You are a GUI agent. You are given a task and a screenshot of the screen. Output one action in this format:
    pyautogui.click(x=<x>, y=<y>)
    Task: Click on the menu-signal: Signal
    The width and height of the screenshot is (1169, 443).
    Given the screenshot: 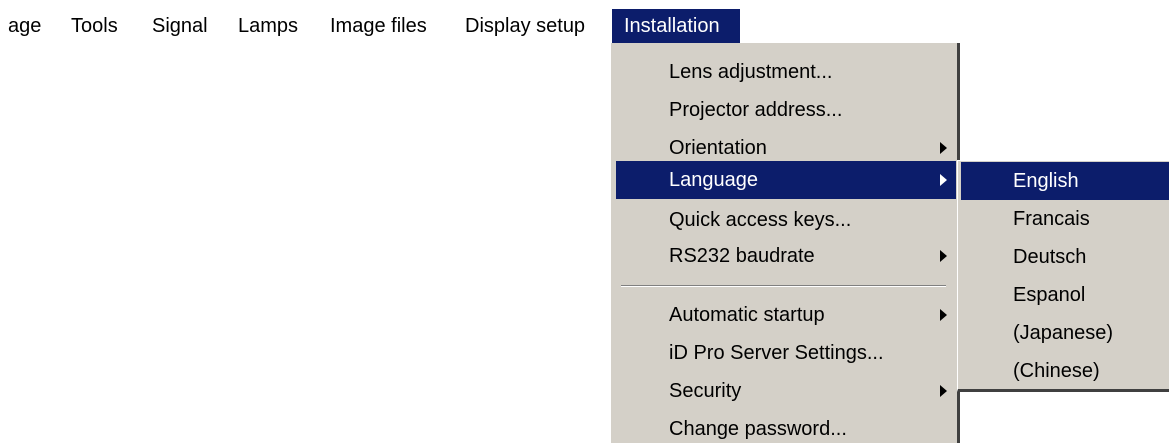 What is the action you would take?
    pyautogui.click(x=180, y=26)
    